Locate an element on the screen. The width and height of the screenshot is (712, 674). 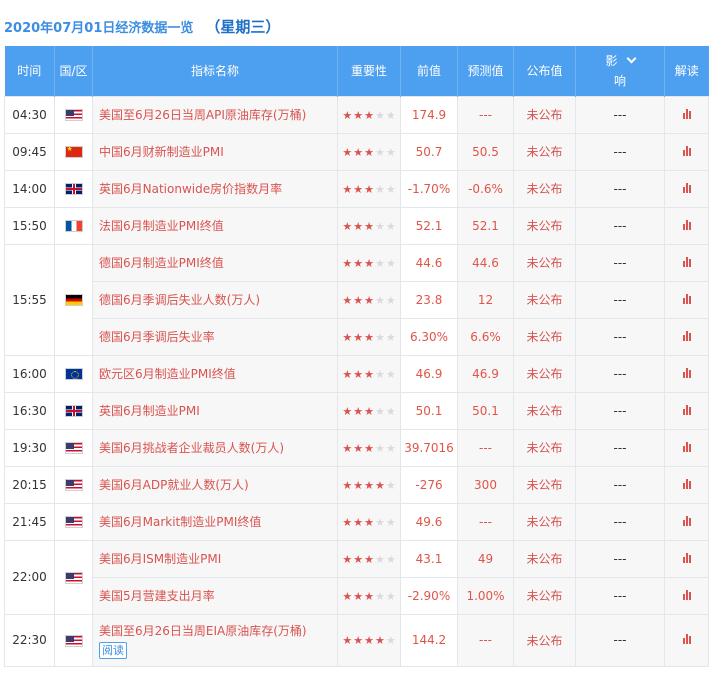
event-time: 16:00 is located at coordinates (29, 373).